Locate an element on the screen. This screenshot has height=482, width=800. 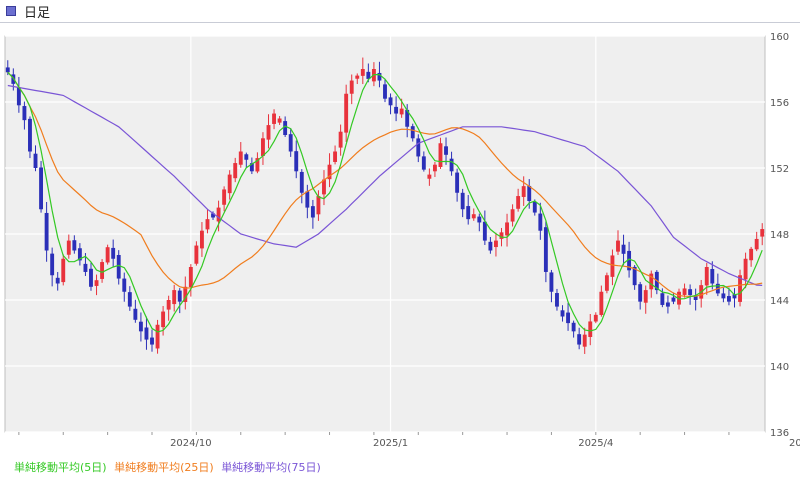
x-tick-label: 2025/7 is located at coordinates (794, 443).